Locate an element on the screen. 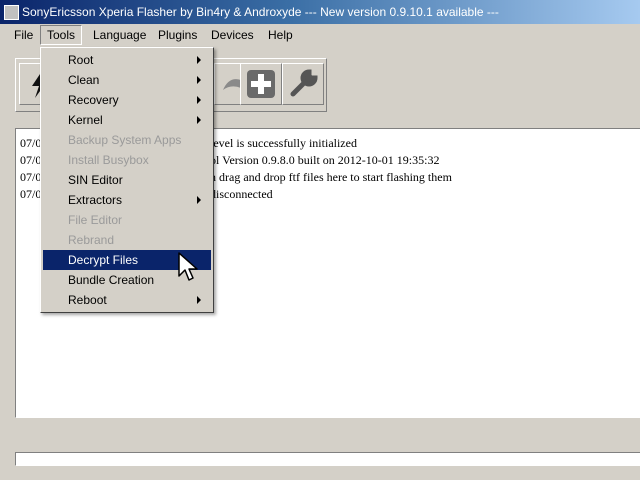 The width and height of the screenshot is (640, 480). menu-item-extractors: Extractors is located at coordinates (127, 200).